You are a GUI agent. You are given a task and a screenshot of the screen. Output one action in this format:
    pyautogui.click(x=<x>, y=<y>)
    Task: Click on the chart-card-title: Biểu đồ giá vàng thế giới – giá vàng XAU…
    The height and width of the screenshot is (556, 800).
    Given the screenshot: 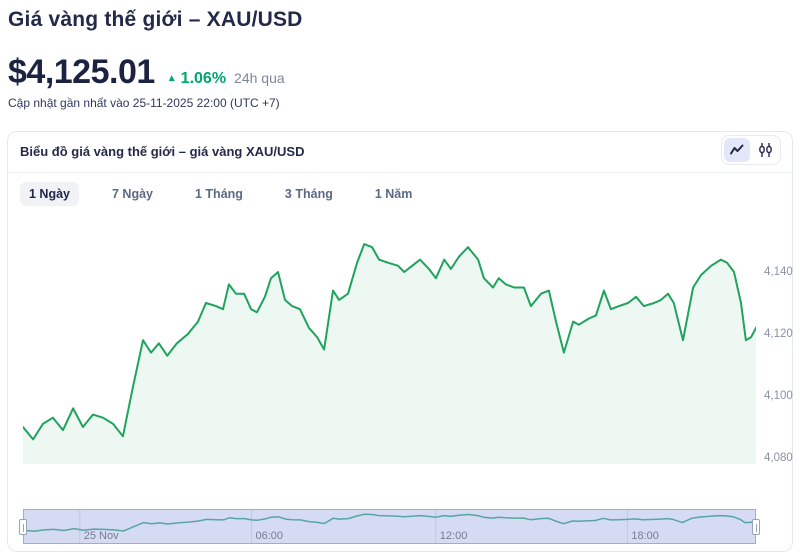 What is the action you would take?
    pyautogui.click(x=162, y=151)
    